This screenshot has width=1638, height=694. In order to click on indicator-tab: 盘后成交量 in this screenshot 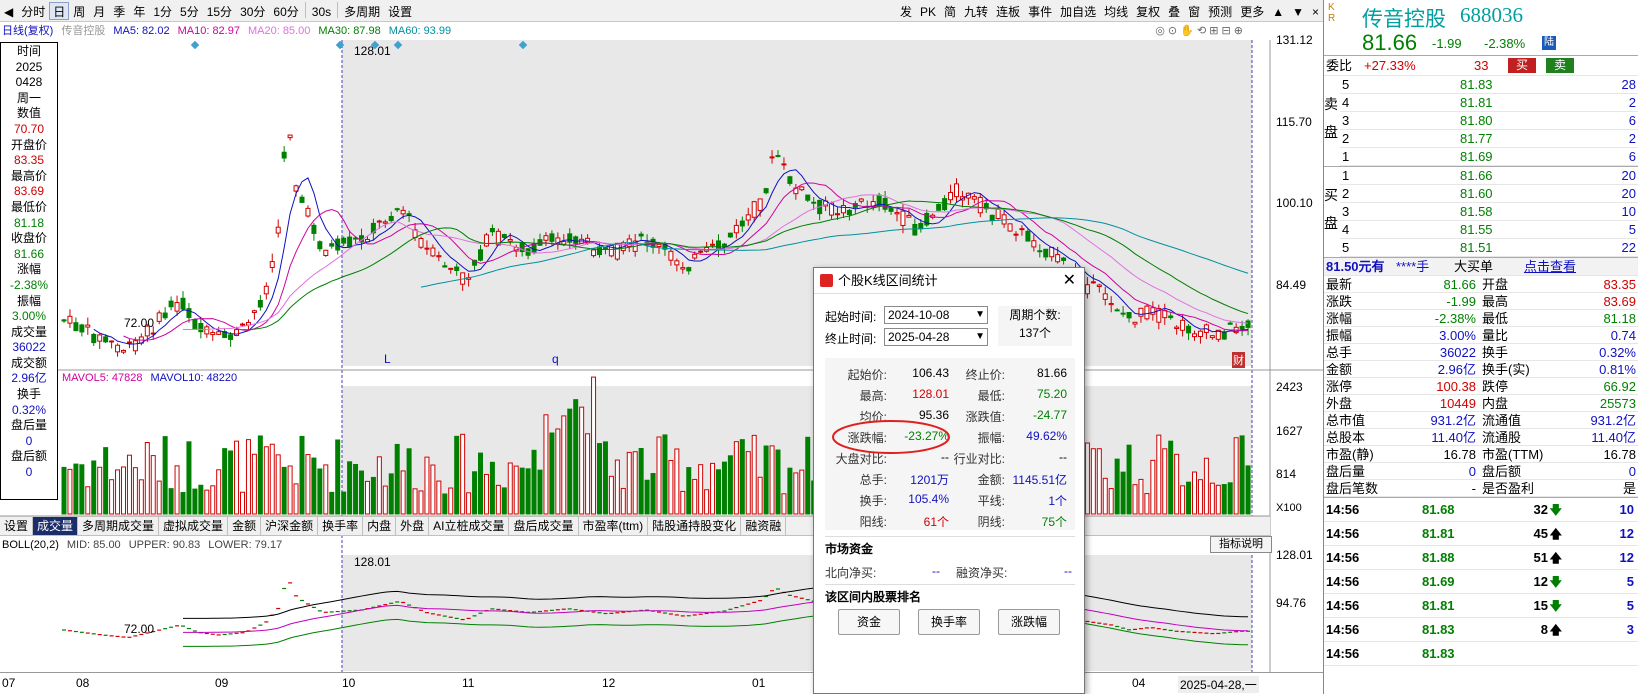, I will do `click(544, 526)`.